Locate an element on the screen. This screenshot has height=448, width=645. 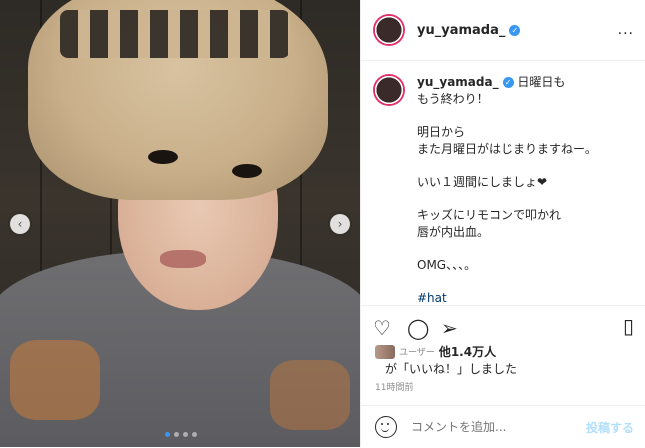
avatar is located at coordinates (389, 30).